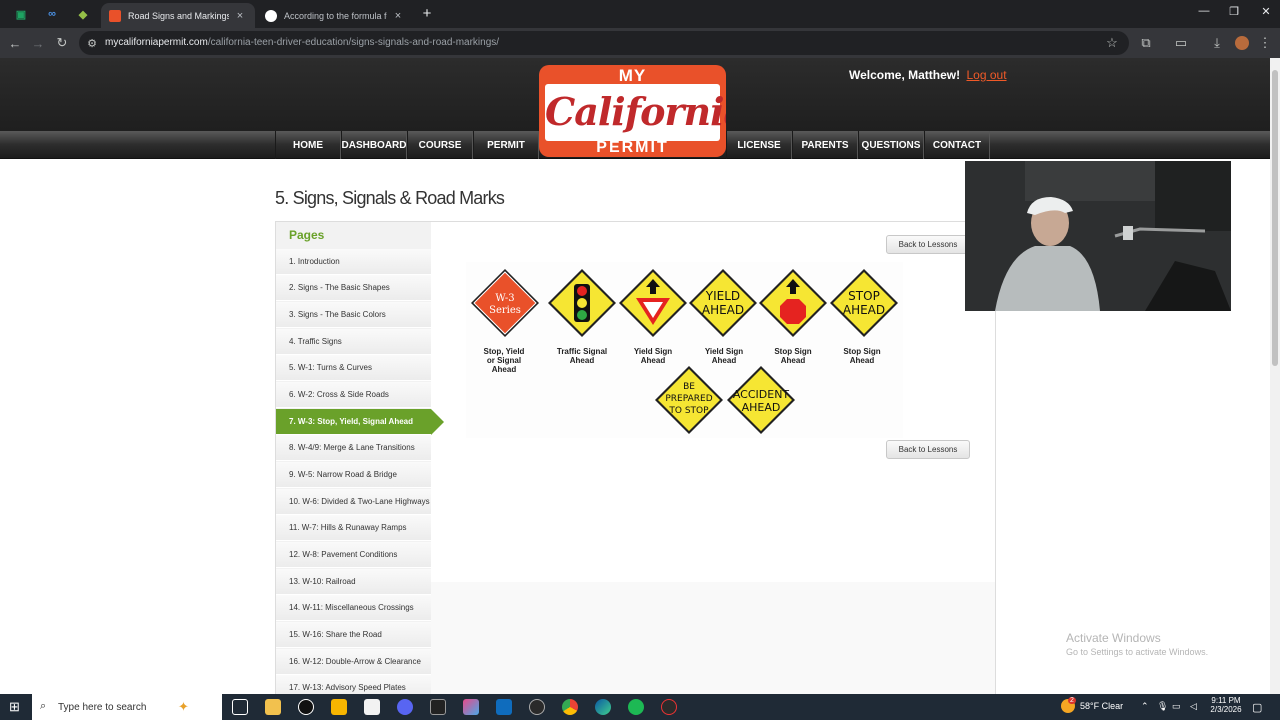 The height and width of the screenshot is (720, 1280). I want to click on forward-arrow-icon: →, so click(38, 43).